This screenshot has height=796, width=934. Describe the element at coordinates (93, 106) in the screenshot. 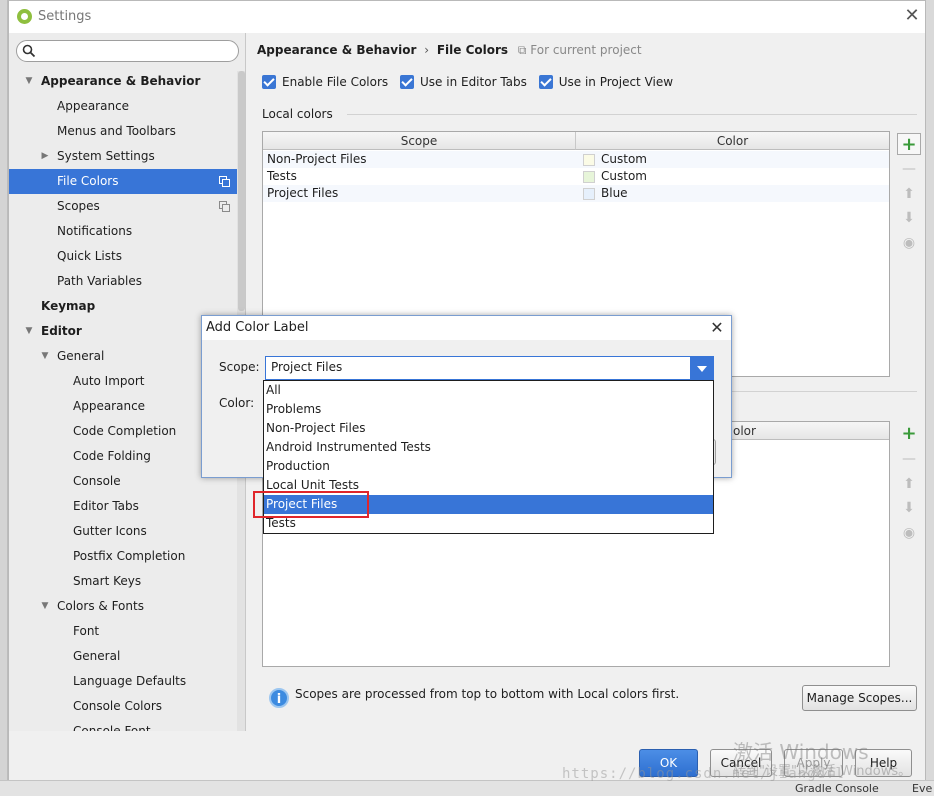

I see `sidebar-item-label: Appearance` at that location.